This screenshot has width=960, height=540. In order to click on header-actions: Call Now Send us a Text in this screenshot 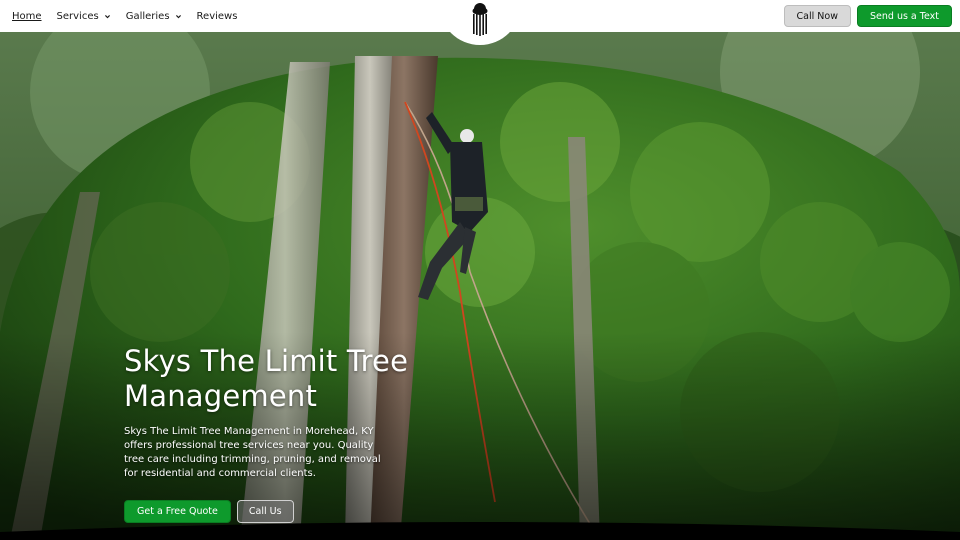, I will do `click(867, 16)`.